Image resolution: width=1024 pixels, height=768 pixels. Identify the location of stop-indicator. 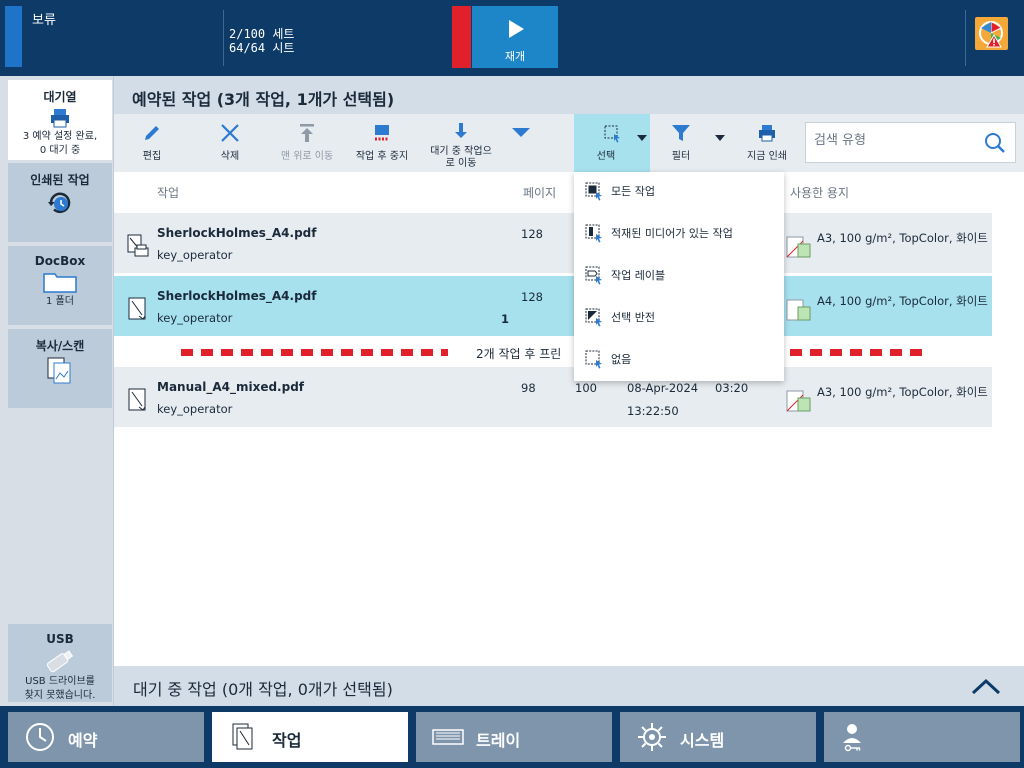
(461, 37).